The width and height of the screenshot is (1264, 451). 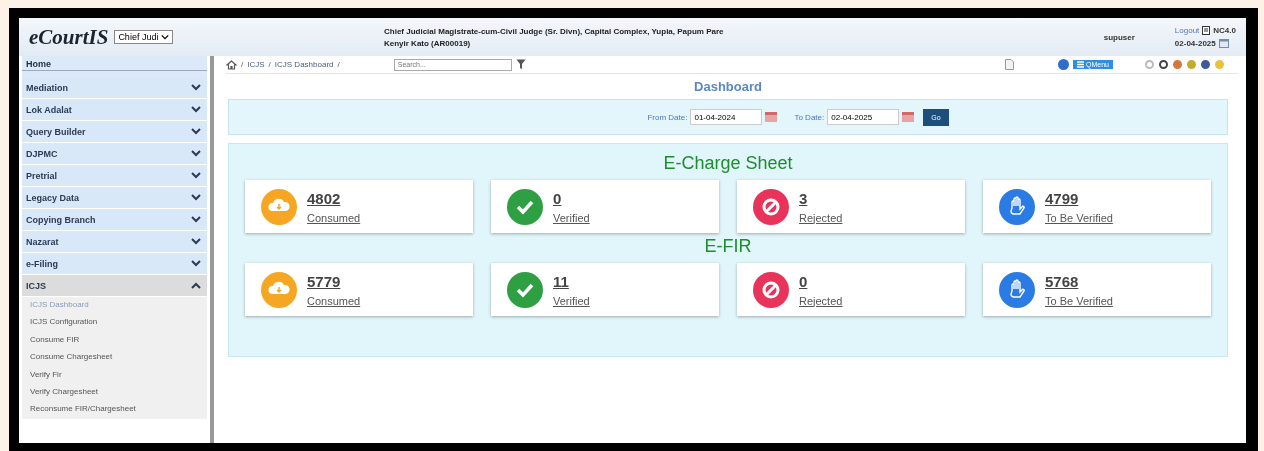 What do you see at coordinates (334, 198) in the screenshot?
I see `stat-count-link: 4802` at bounding box center [334, 198].